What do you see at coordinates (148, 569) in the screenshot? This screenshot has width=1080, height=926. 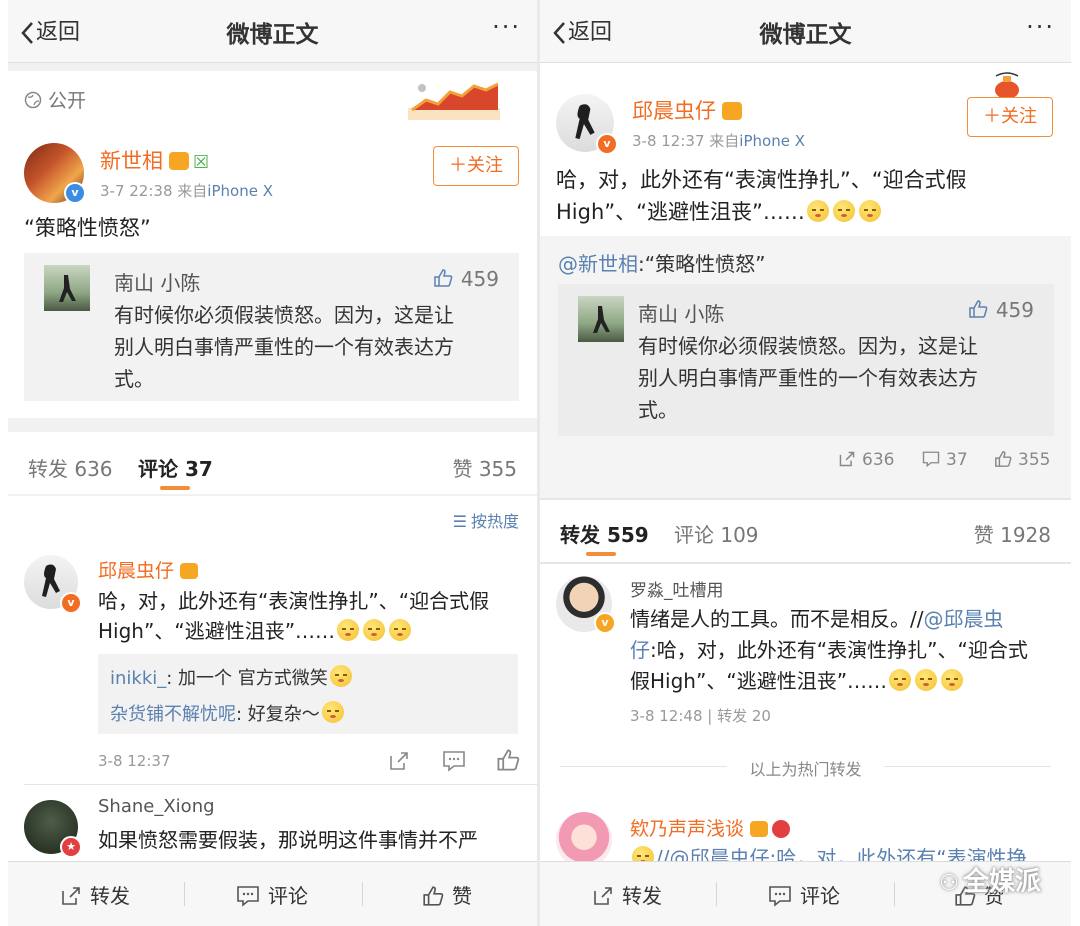 I see `commenter-name: 邱晨虫仔` at bounding box center [148, 569].